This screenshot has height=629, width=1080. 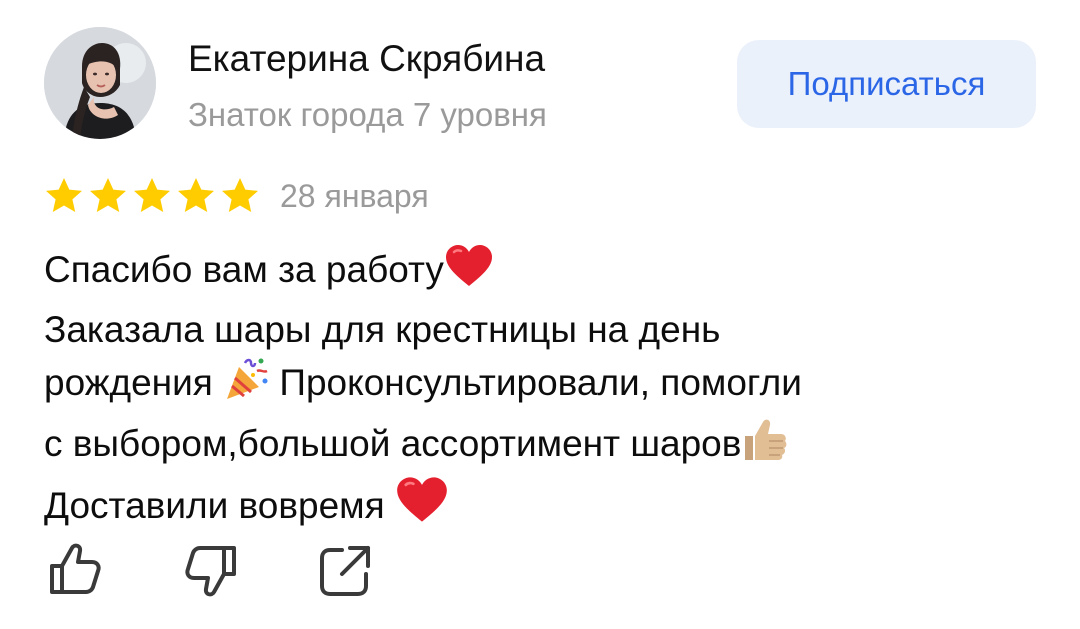 I want to click on thumbs-down-outline-icon, so click(x=210, y=571).